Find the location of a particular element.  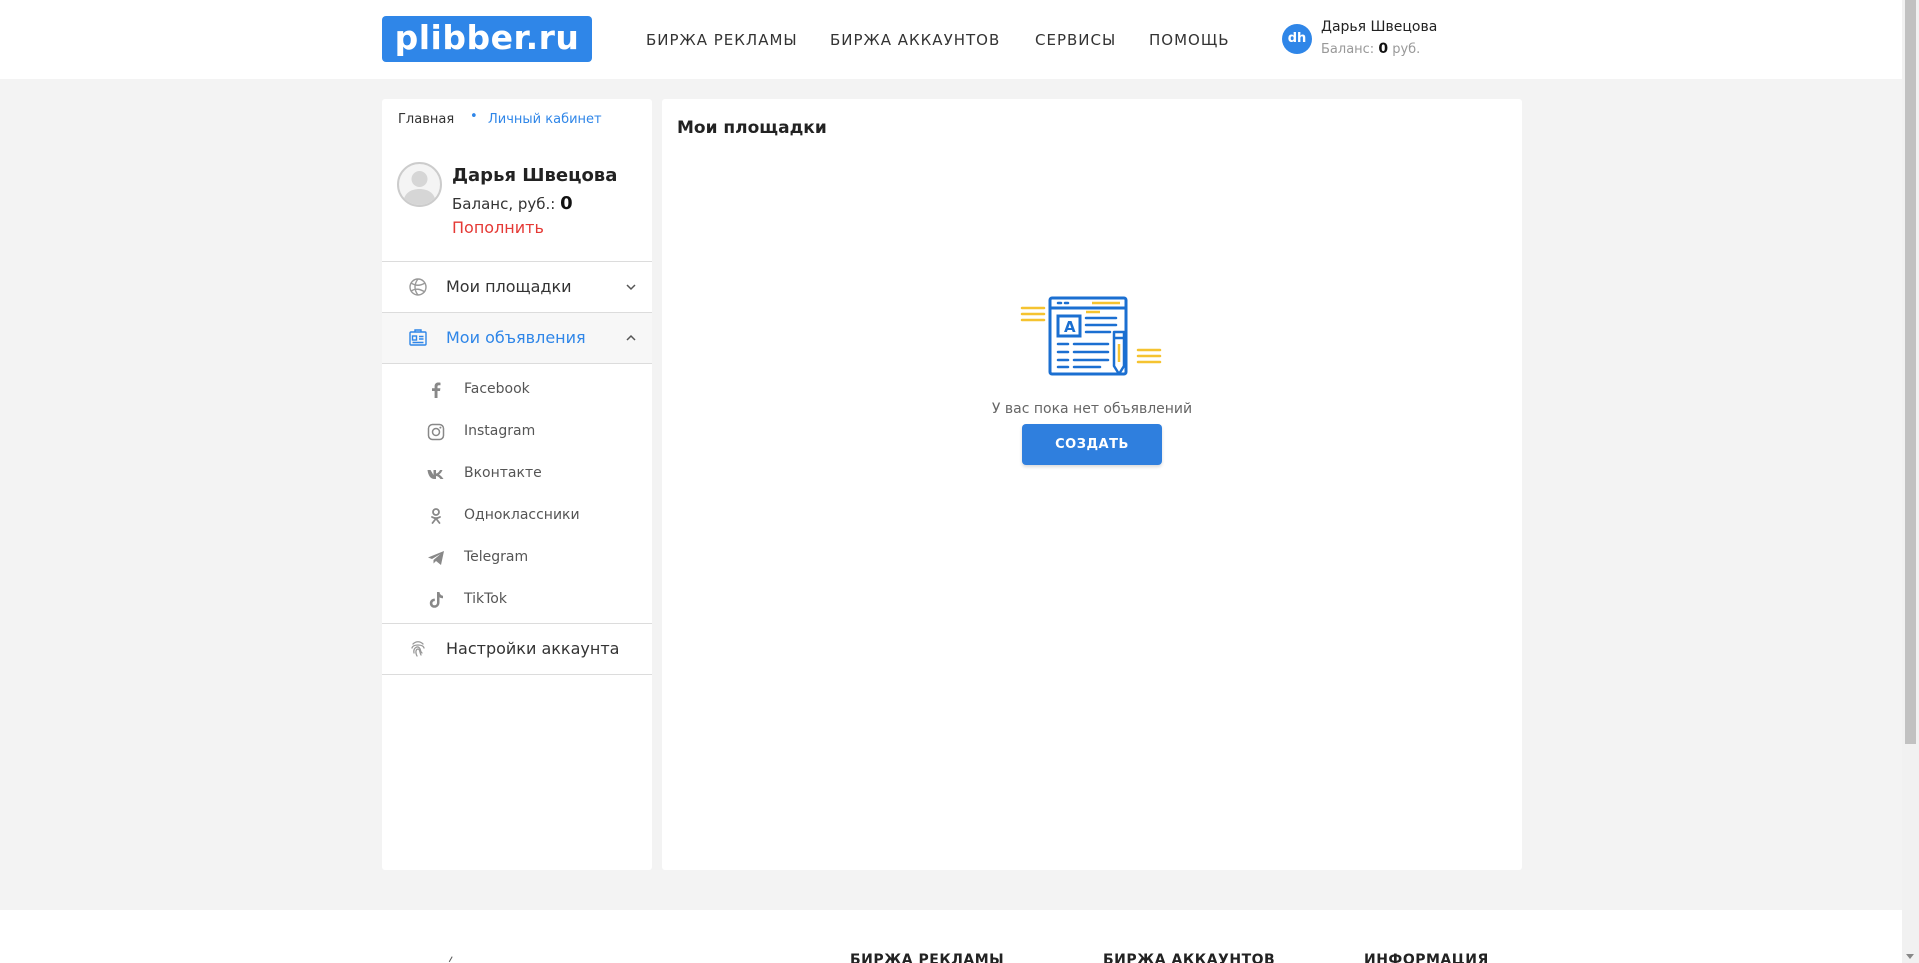

subitem-label: Instagram is located at coordinates (500, 431).